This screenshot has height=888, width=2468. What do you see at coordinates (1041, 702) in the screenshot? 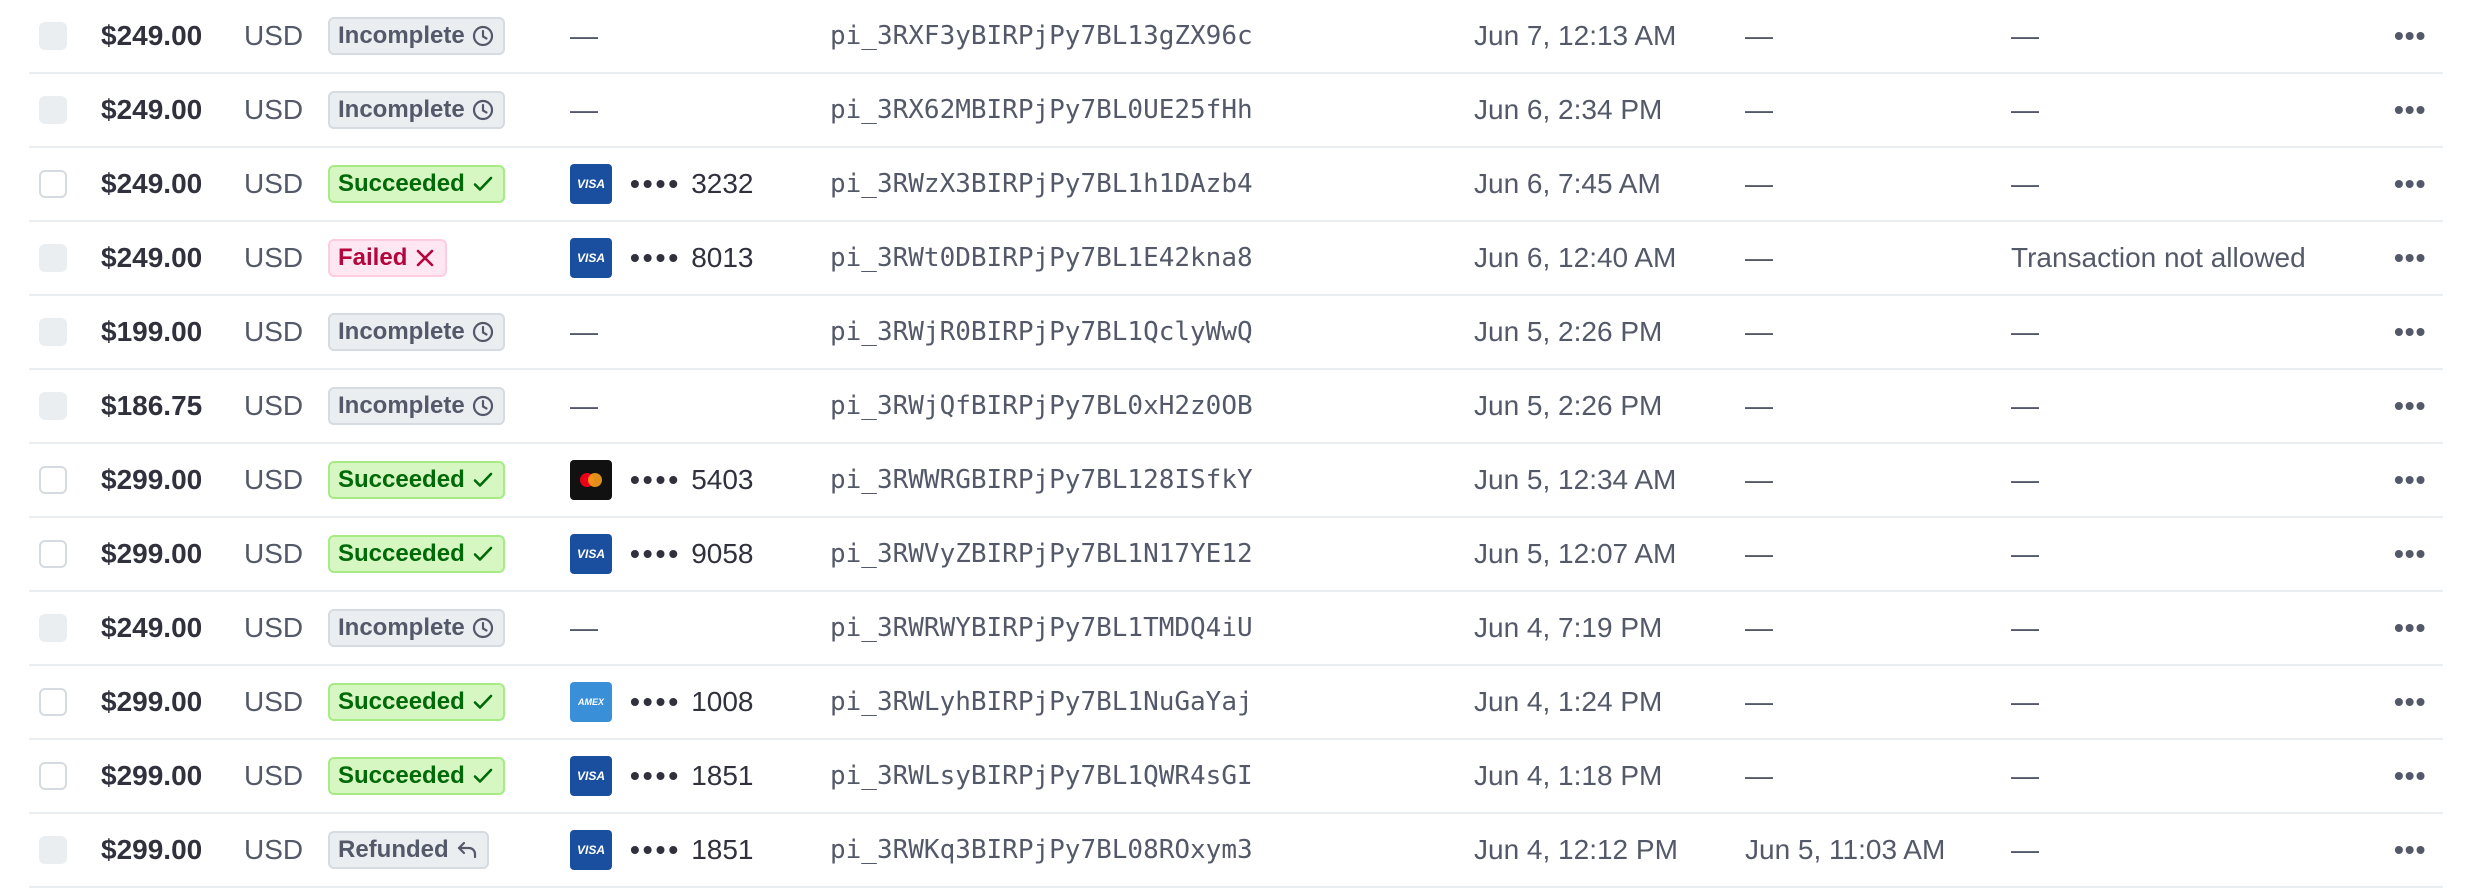
I see `payment-intent-id: pi_3RWLyhBIRPjPy7BL1NuGaYaj` at bounding box center [1041, 702].